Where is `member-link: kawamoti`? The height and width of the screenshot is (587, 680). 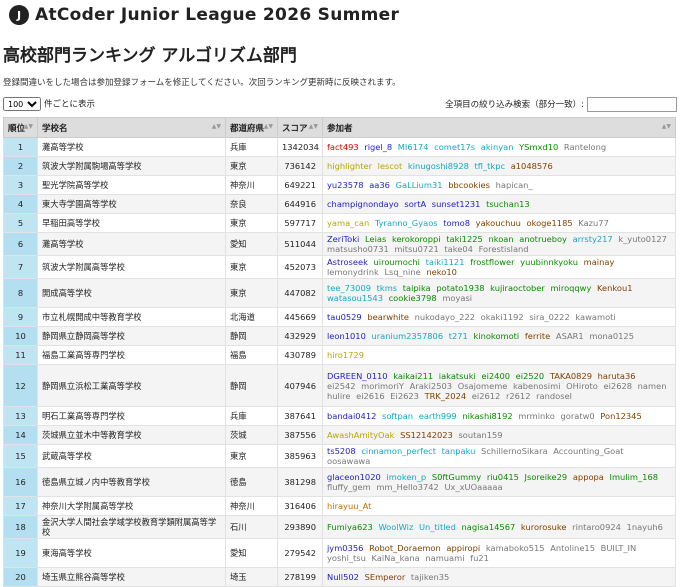 member-link: kawamoti is located at coordinates (595, 317).